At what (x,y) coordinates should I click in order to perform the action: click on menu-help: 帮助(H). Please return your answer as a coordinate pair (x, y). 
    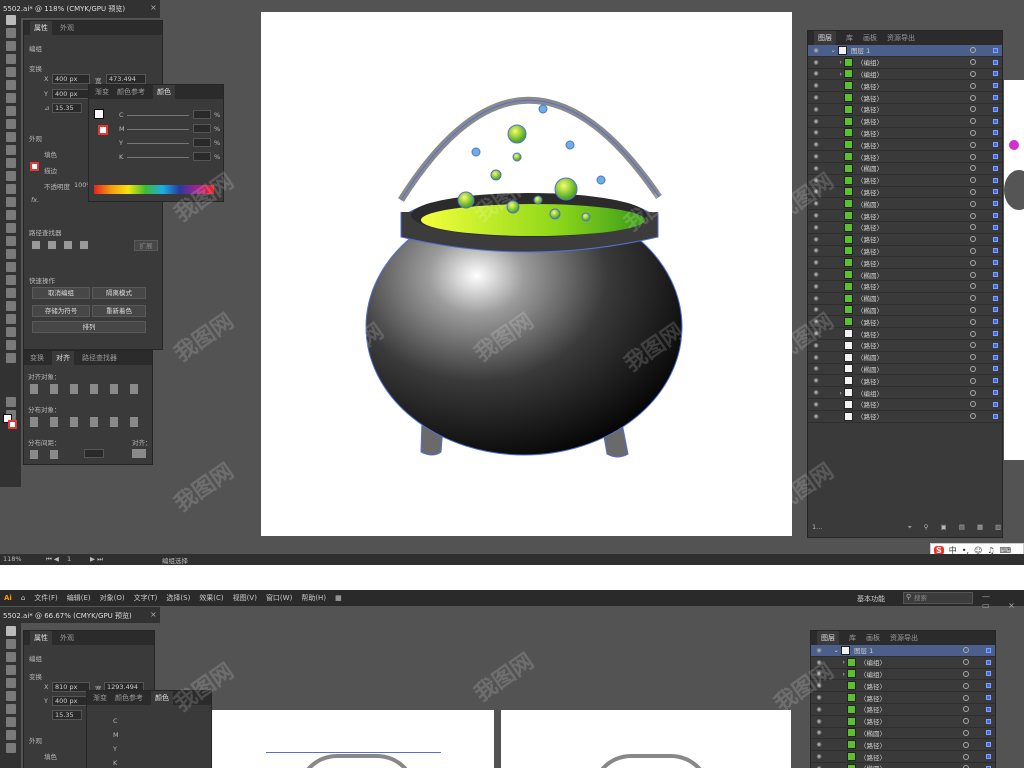
    Looking at the image, I should click on (313, 598).